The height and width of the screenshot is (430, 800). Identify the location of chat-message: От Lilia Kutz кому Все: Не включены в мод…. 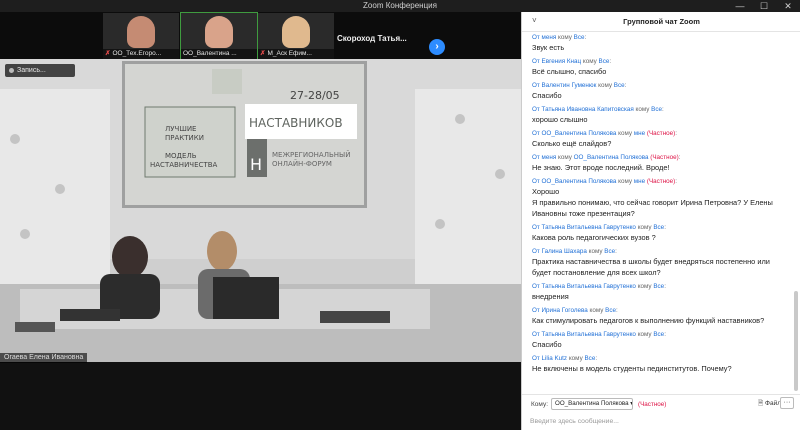
(662, 364).